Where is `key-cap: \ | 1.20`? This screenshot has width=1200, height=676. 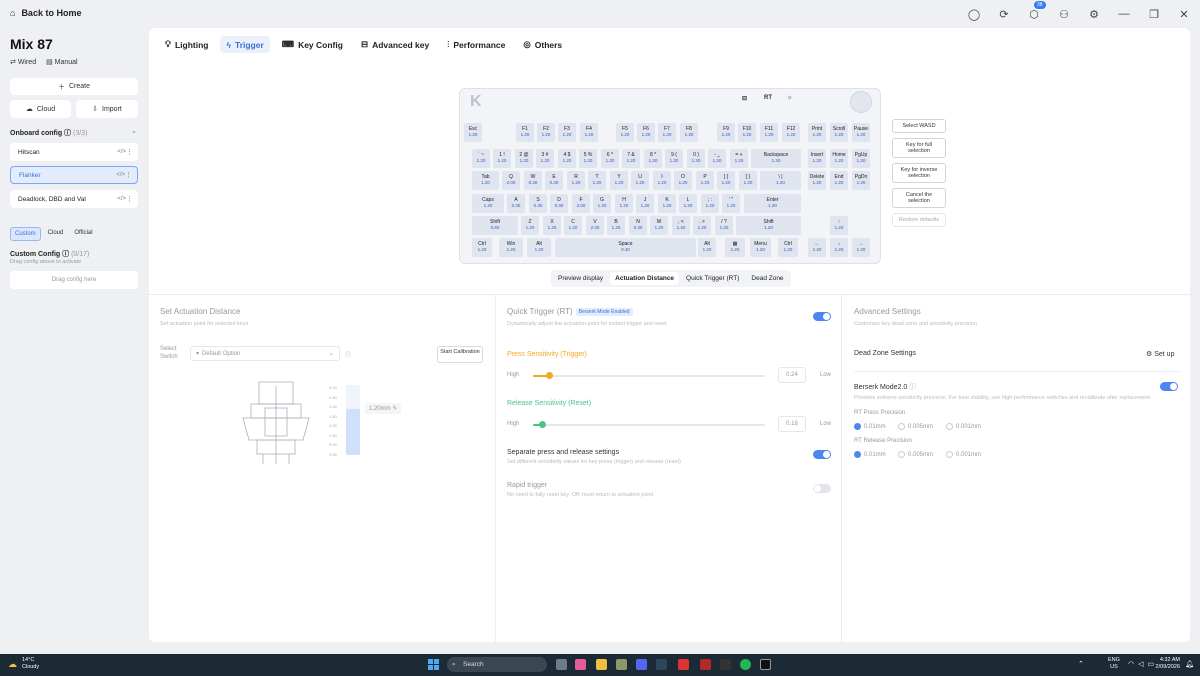
key-cap: \ | 1.20 is located at coordinates (780, 180).